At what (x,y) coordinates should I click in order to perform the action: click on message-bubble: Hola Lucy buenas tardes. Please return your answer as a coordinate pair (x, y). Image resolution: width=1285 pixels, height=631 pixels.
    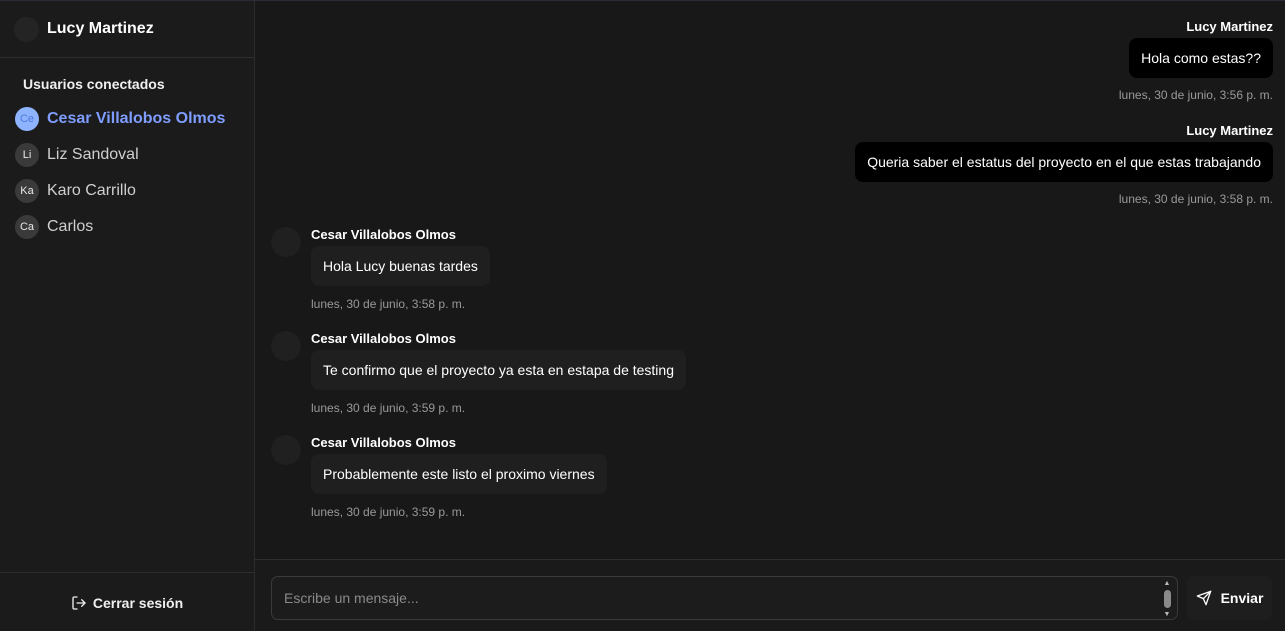
    Looking at the image, I should click on (400, 266).